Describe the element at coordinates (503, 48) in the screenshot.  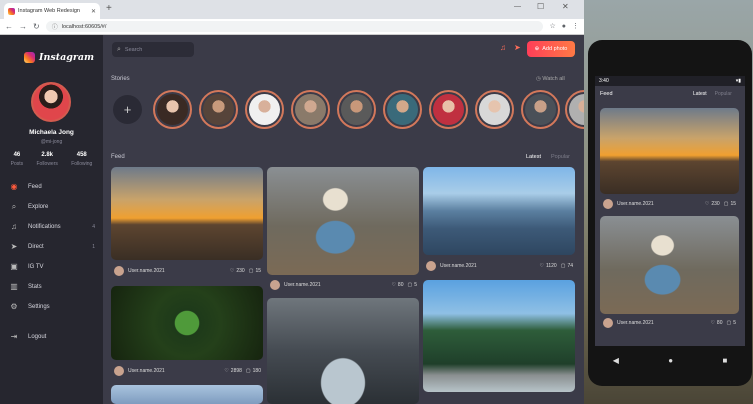
I see `bell-icon: ♫` at that location.